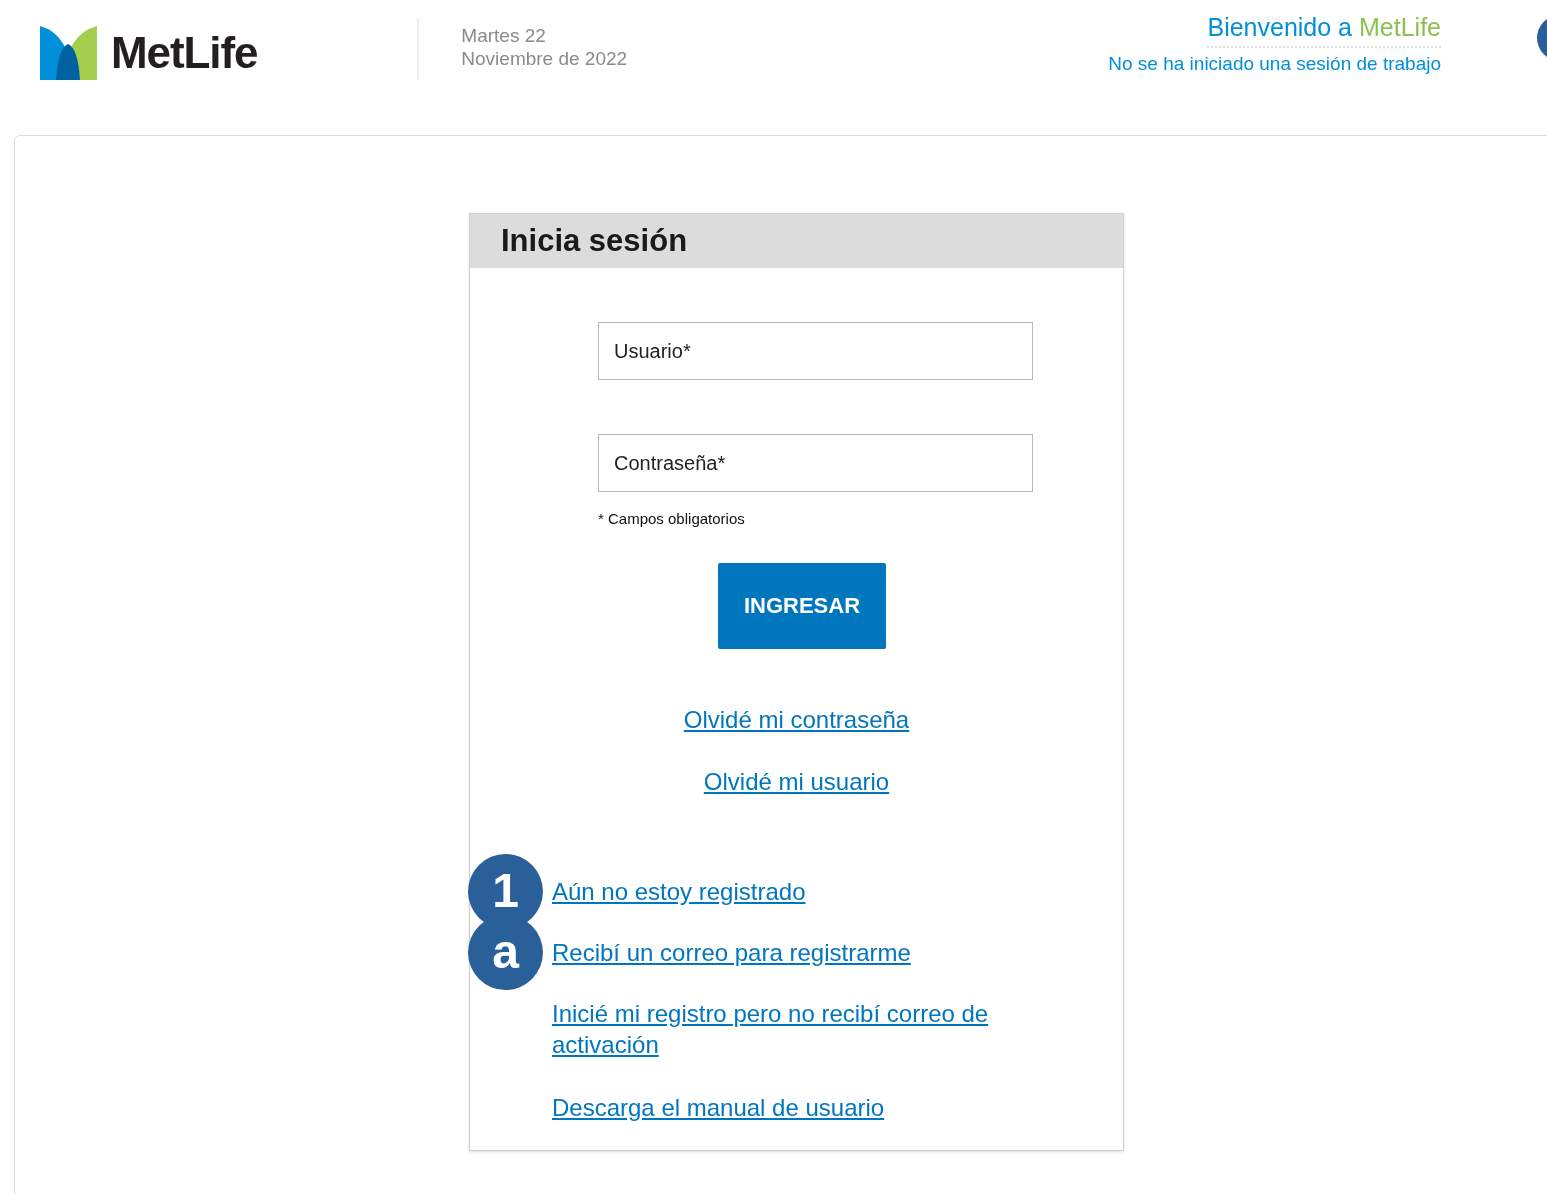 The height and width of the screenshot is (1194, 1547). I want to click on date-text: Martes 22, so click(504, 35).